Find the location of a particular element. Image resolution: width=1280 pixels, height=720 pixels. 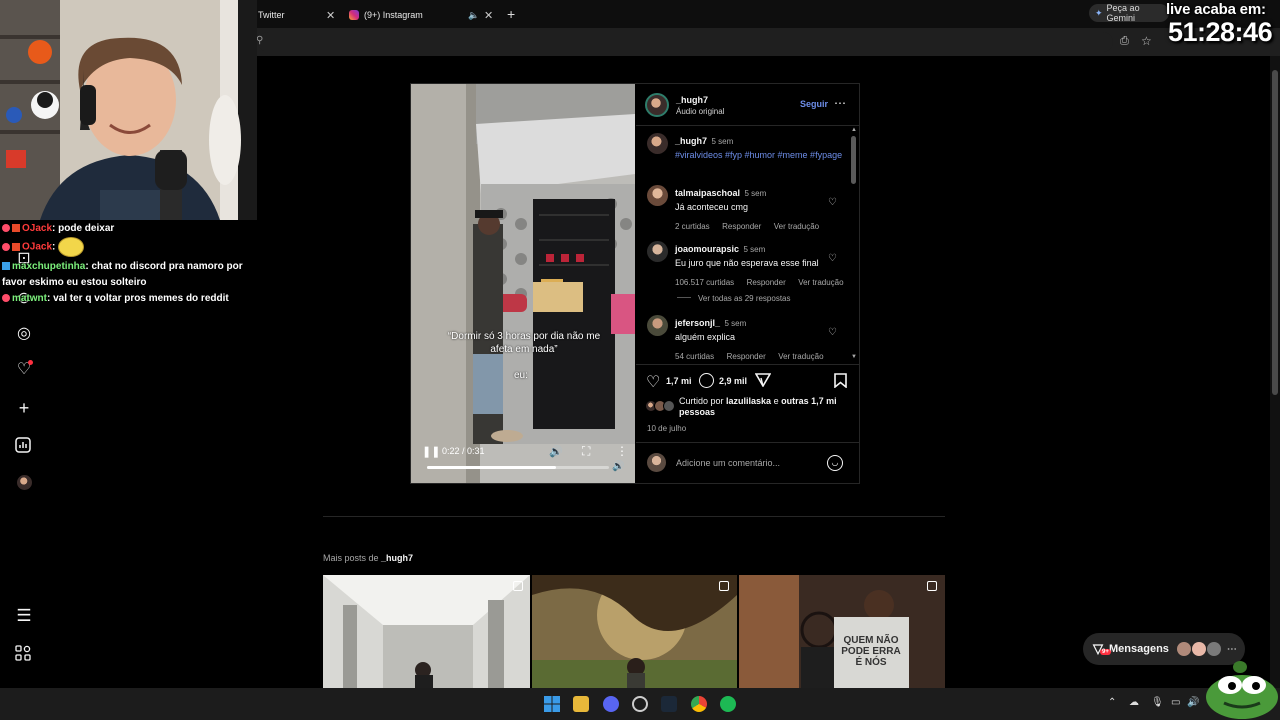

tab-twitter: Twitter ✕ is located at coordinates (298, 15).